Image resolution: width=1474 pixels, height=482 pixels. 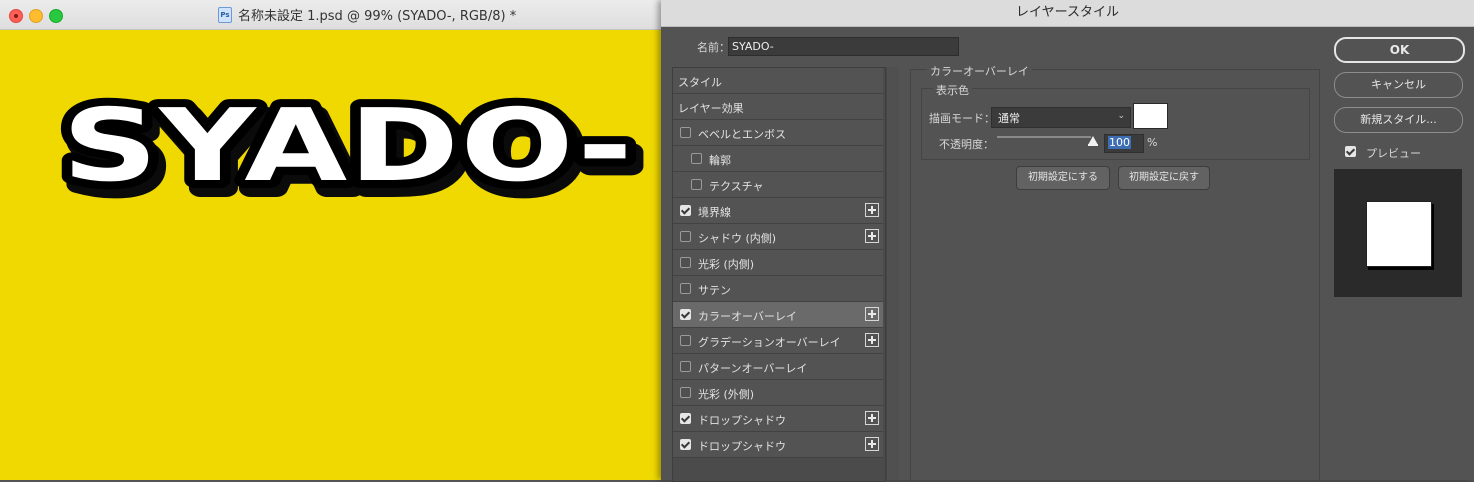 I want to click on style-item-label: 境界線, so click(x=714, y=212).